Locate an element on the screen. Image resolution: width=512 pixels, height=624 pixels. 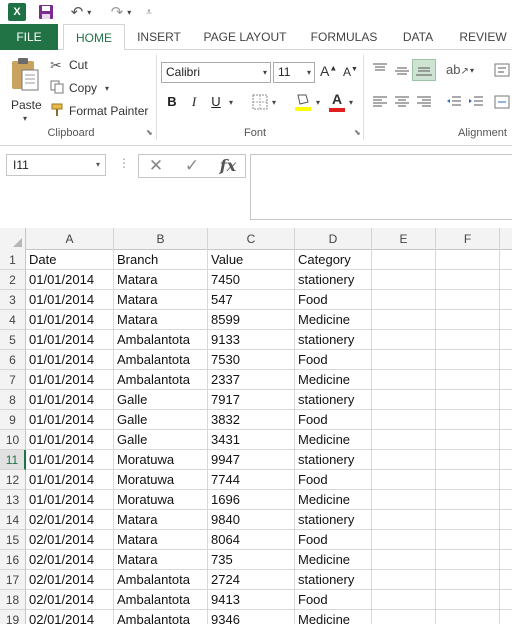
cell-e1 is located at coordinates (404, 260).